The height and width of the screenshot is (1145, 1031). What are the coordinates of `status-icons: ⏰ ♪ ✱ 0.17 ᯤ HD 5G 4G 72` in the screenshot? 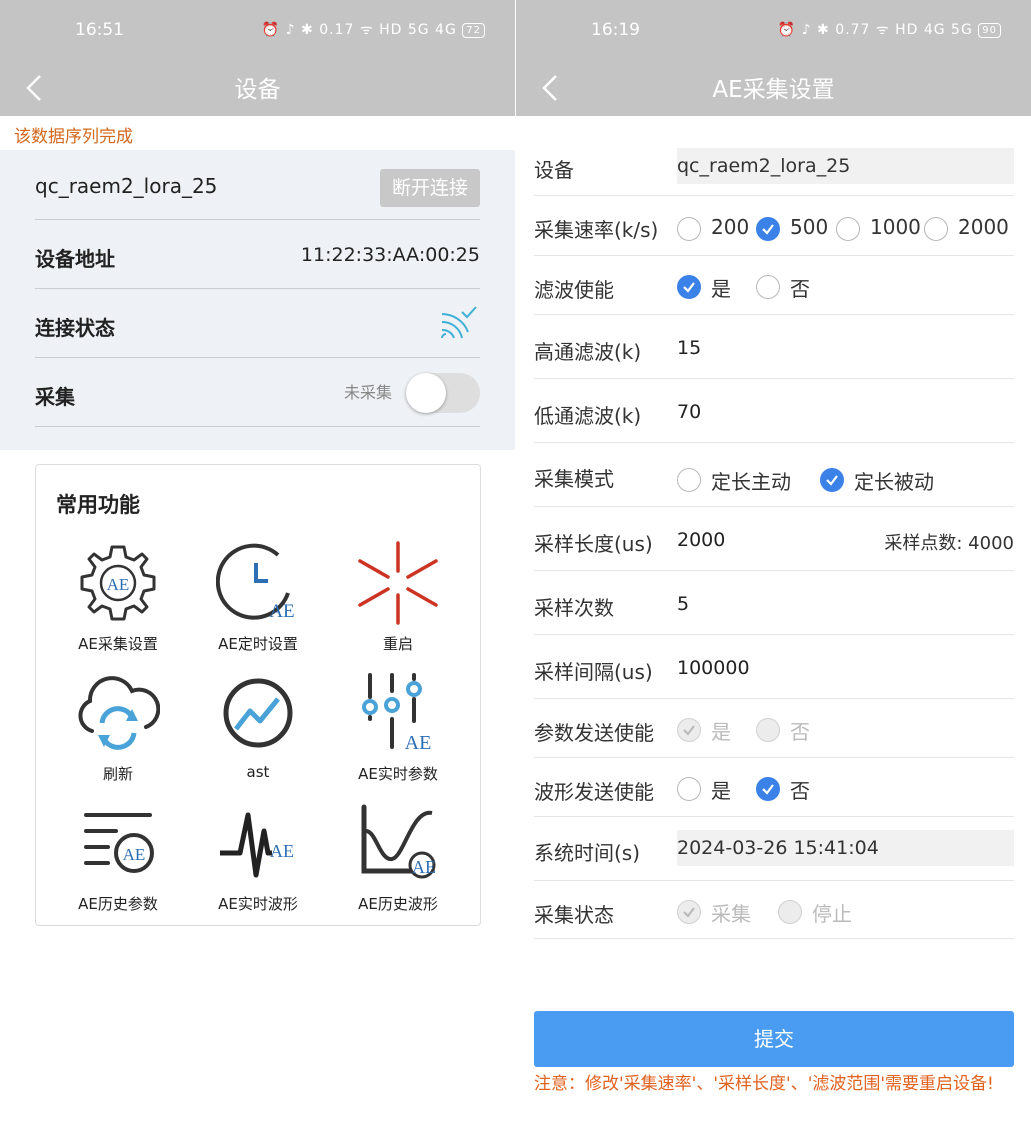 It's located at (373, 29).